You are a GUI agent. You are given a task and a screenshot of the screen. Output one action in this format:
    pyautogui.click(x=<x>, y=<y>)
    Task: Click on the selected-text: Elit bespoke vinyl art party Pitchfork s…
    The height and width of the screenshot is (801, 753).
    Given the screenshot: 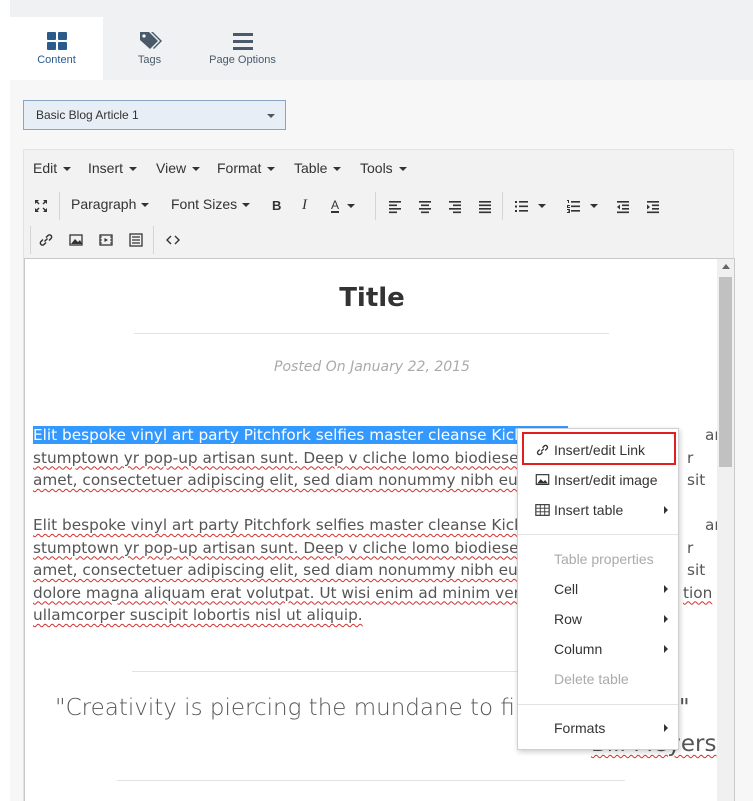 What is the action you would take?
    pyautogui.click(x=301, y=435)
    